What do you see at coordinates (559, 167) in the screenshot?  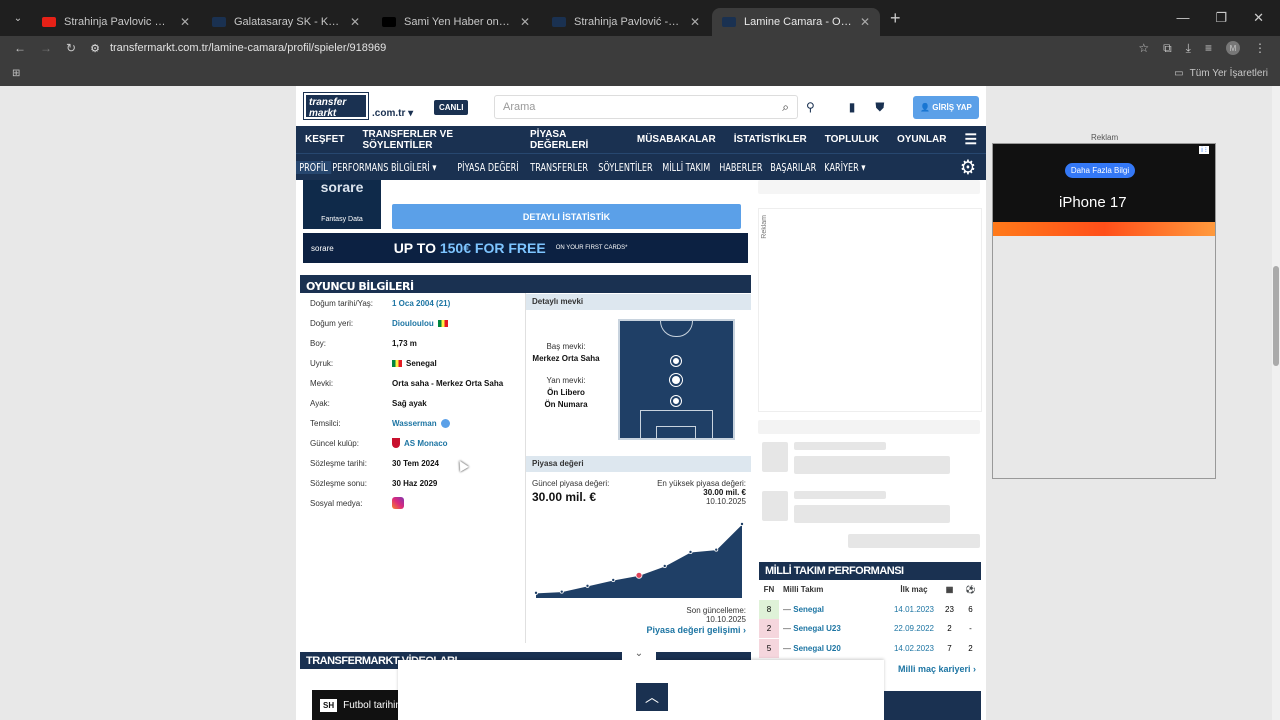 I see `subnav-item: TRANSFERLER` at bounding box center [559, 167].